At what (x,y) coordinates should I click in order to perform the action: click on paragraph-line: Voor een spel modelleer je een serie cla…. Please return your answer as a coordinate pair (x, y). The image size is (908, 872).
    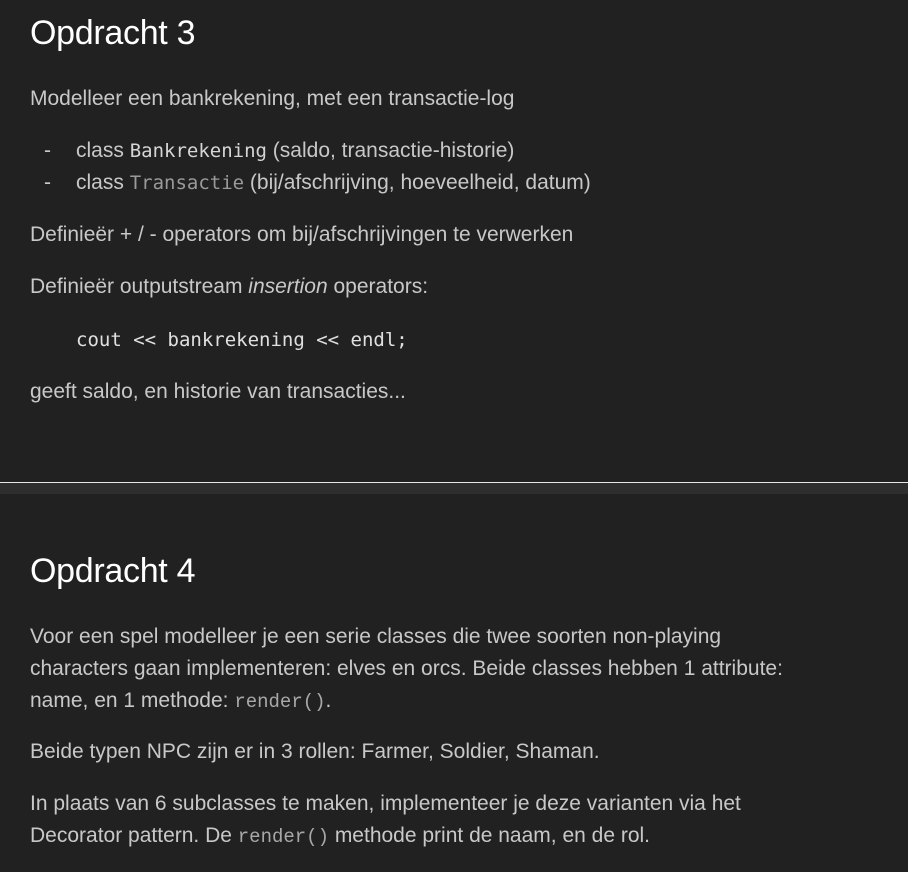
    Looking at the image, I should click on (376, 636).